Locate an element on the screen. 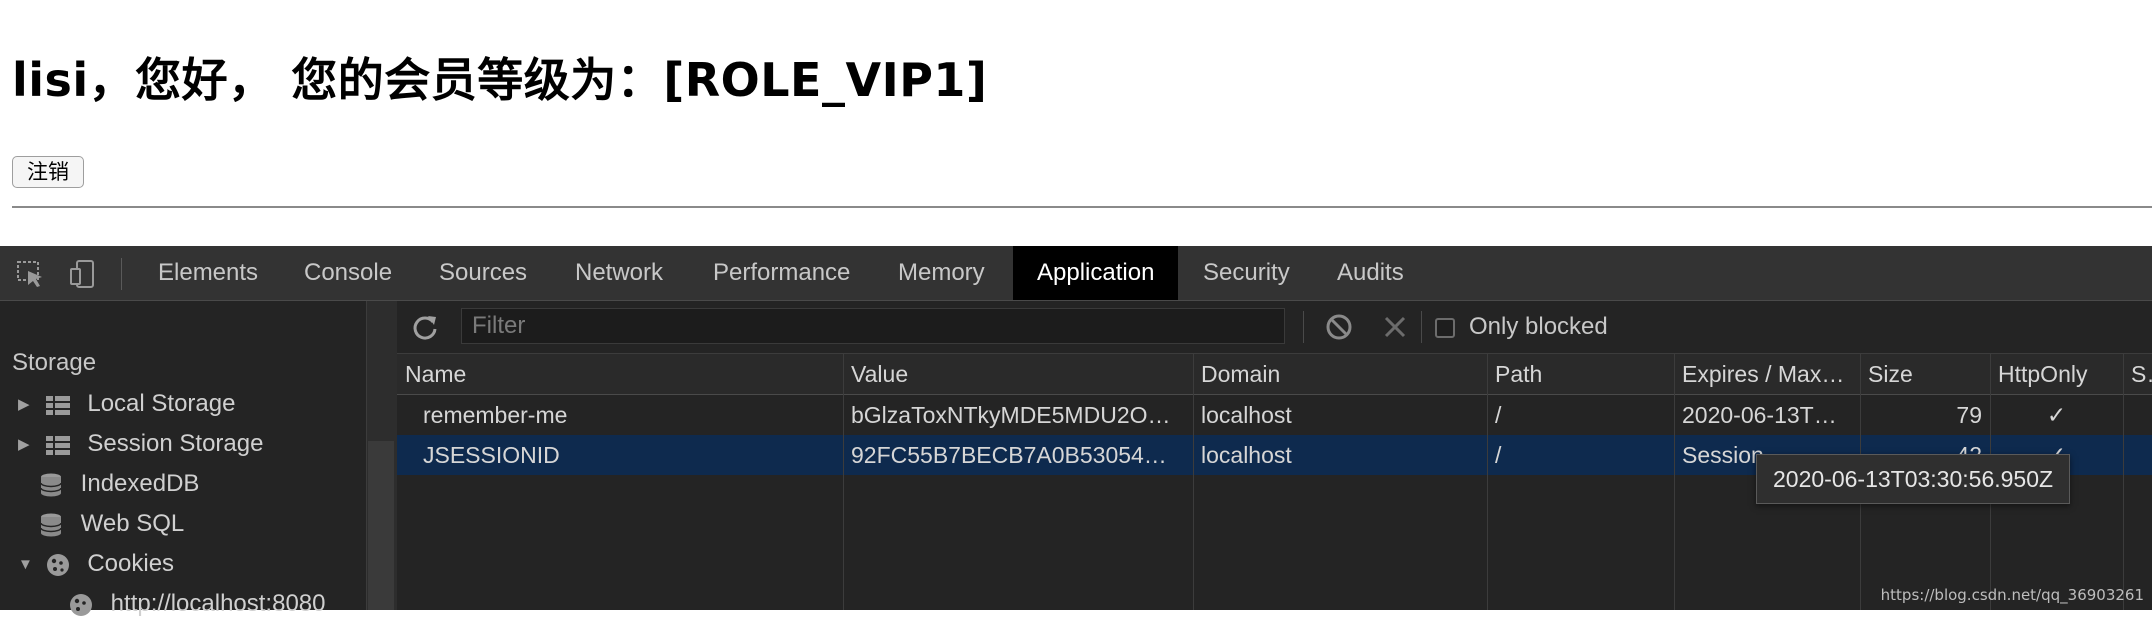 The image size is (2152, 624). clear-all-icon is located at coordinates (1339, 330).